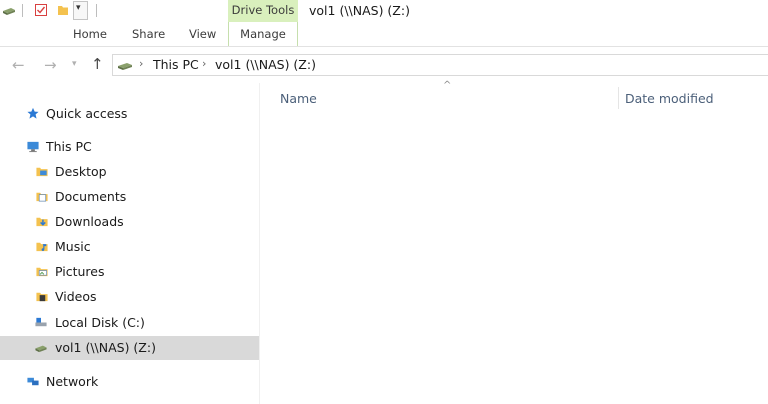  Describe the element at coordinates (41, 322) in the screenshot. I see `local-disk-icon` at that location.